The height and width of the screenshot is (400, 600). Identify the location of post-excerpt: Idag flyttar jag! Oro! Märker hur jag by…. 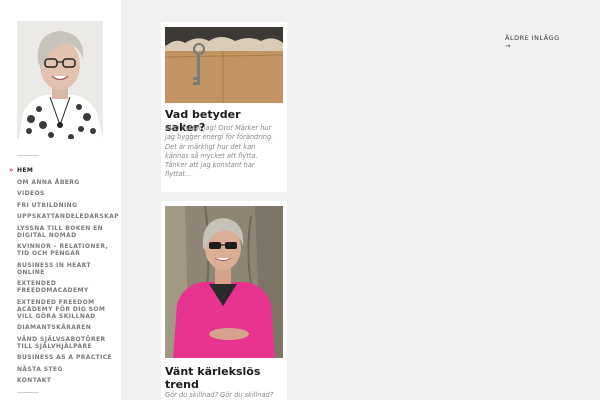
(219, 151).